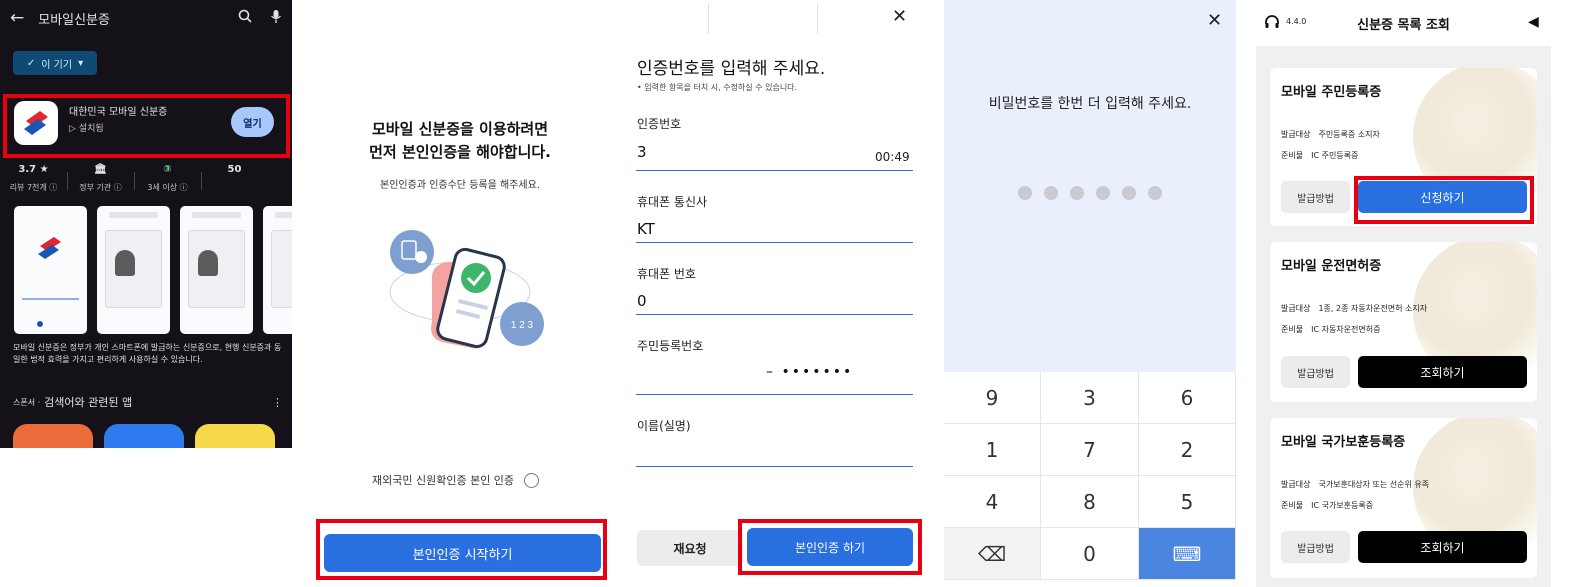 The image size is (1587, 587). What do you see at coordinates (1187, 554) in the screenshot?
I see `keyboard-switch-icon: ⌨` at bounding box center [1187, 554].